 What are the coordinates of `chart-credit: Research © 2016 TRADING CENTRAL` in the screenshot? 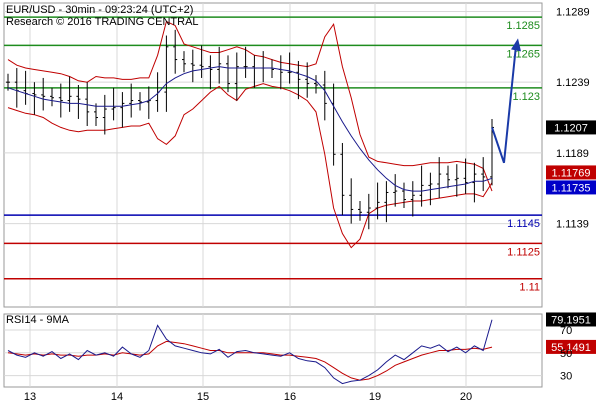 It's located at (102, 22).